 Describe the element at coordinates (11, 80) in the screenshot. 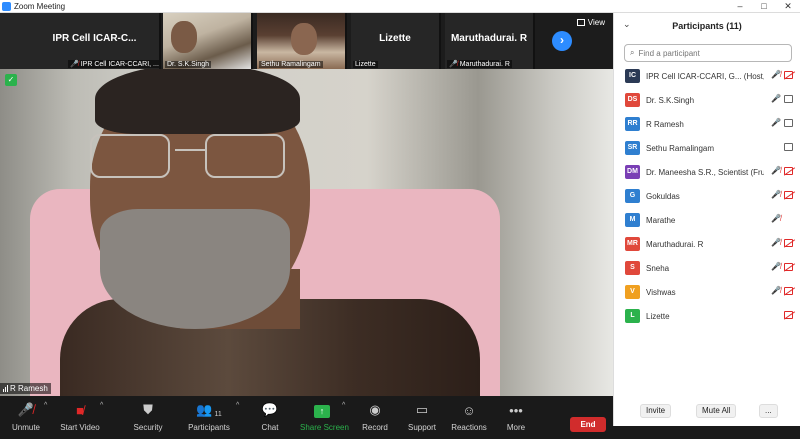

I see `encryption-shield-icon: ✓` at that location.